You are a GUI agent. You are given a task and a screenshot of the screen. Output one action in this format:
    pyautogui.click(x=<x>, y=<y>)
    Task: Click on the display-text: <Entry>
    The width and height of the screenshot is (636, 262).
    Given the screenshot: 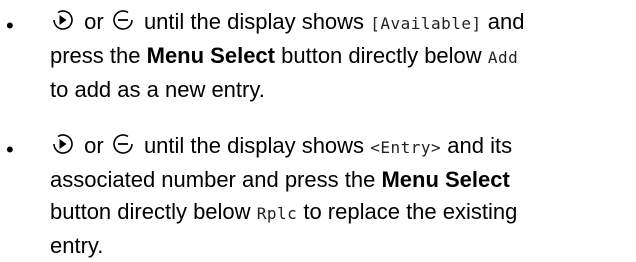 What is the action you would take?
    pyautogui.click(x=406, y=147)
    